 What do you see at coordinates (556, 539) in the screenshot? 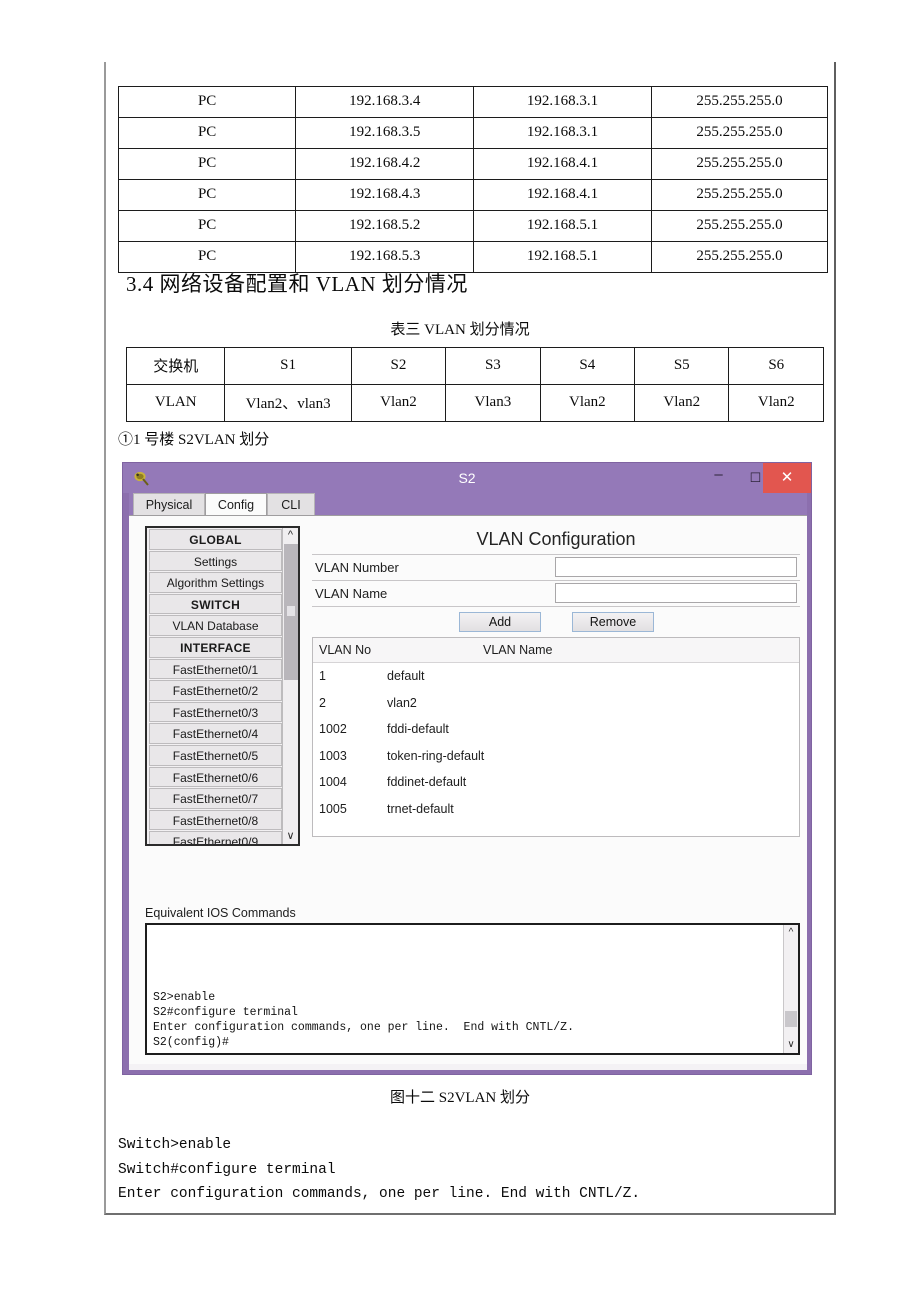
I see `vlan-configuration-title: VLAN Configuration` at bounding box center [556, 539].